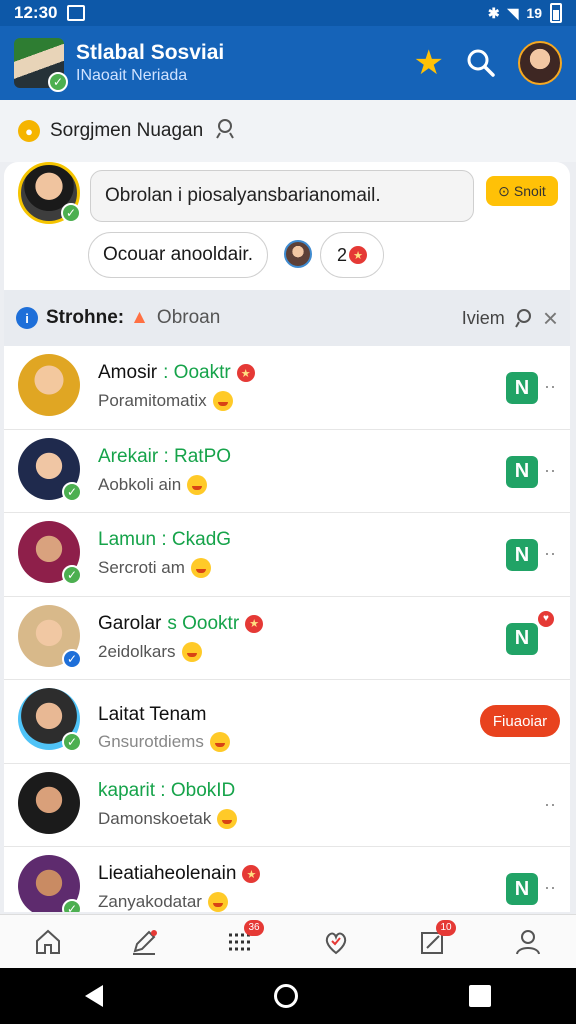 The image size is (576, 1024). What do you see at coordinates (550, 318) in the screenshot?
I see `close-icon: ×` at bounding box center [550, 318].